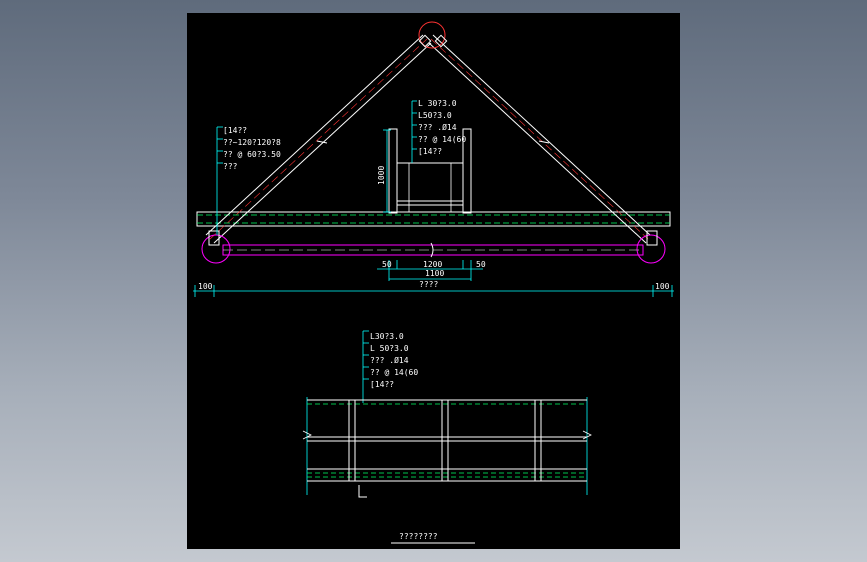 This screenshot has width=867, height=562. I want to click on left-callout-line-3: ?? @ 60?3.50, so click(252, 154).